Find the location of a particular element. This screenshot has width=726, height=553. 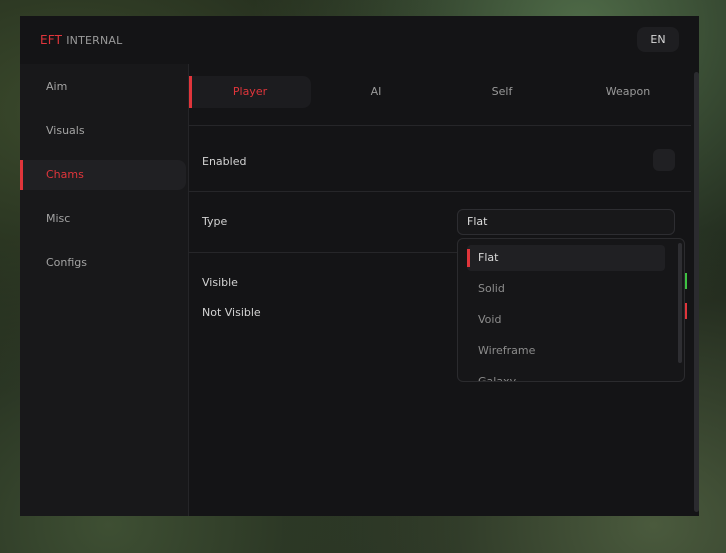

dropdown-scrollbar is located at coordinates (680, 303).